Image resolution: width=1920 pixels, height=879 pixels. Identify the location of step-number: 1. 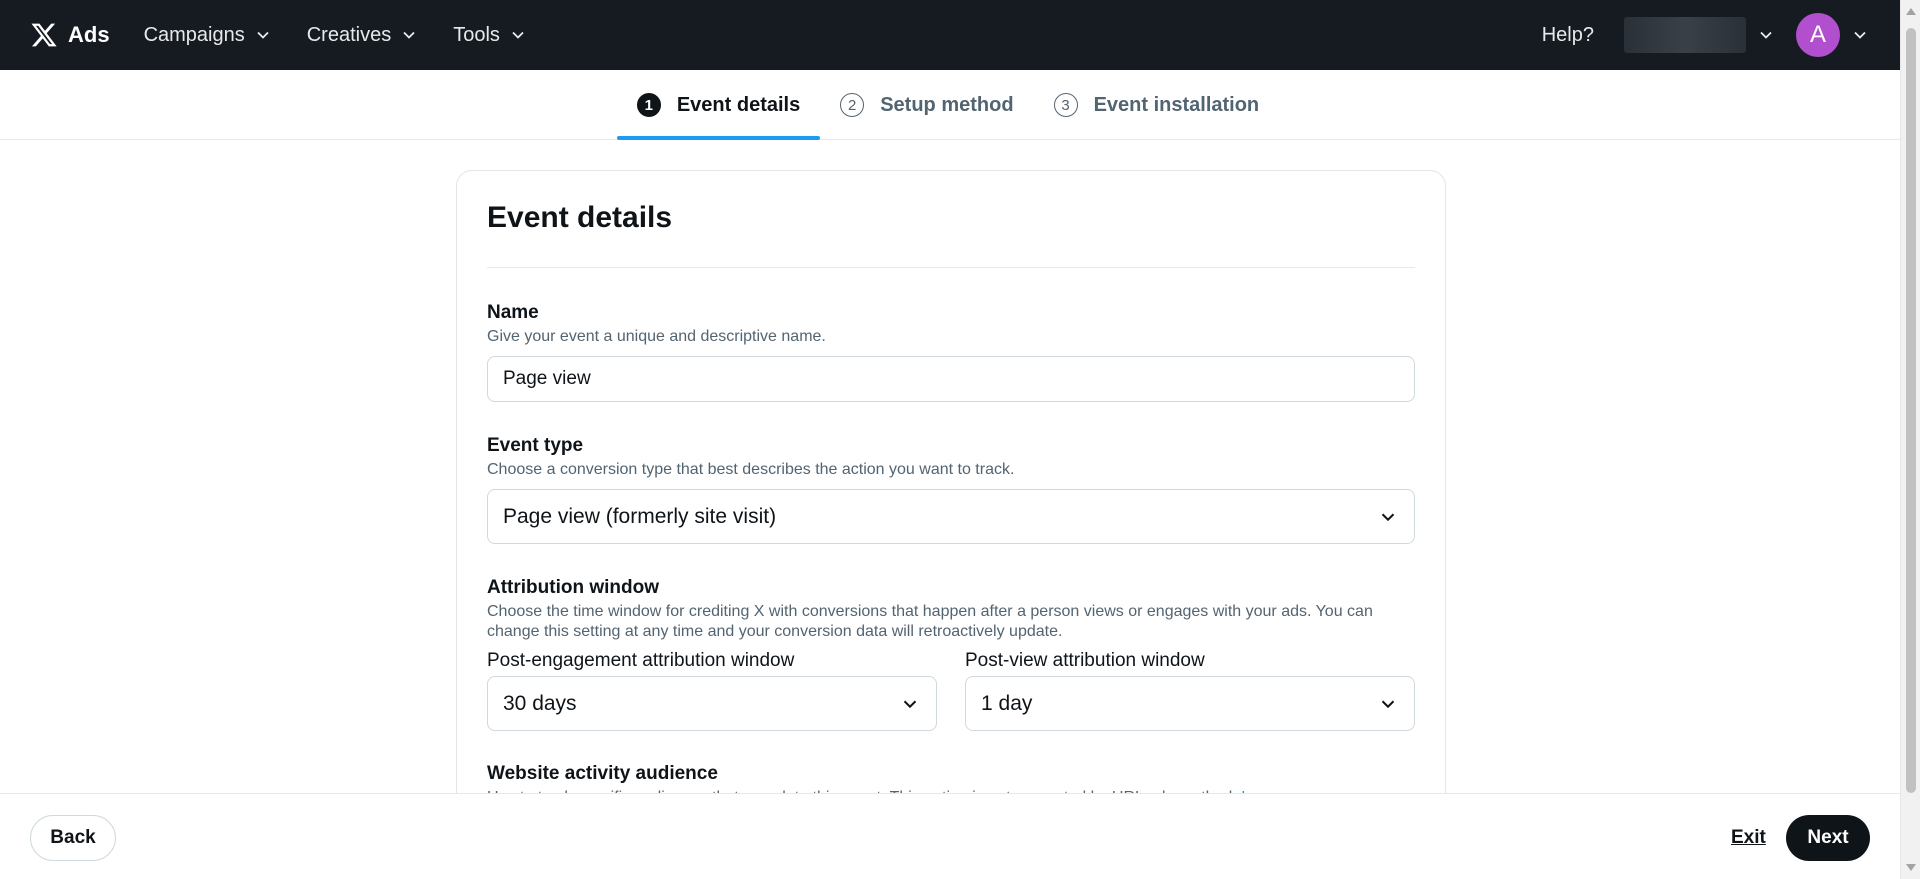
(648, 105).